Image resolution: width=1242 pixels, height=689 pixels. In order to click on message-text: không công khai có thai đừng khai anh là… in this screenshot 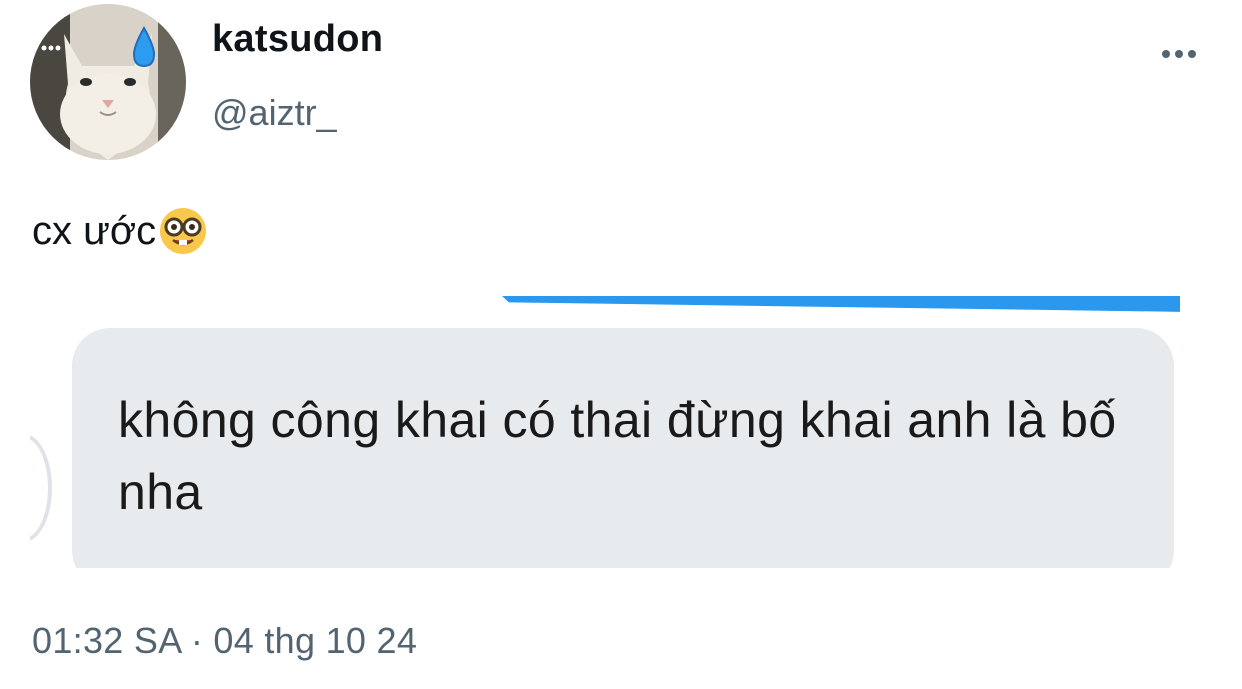, I will do `click(617, 456)`.